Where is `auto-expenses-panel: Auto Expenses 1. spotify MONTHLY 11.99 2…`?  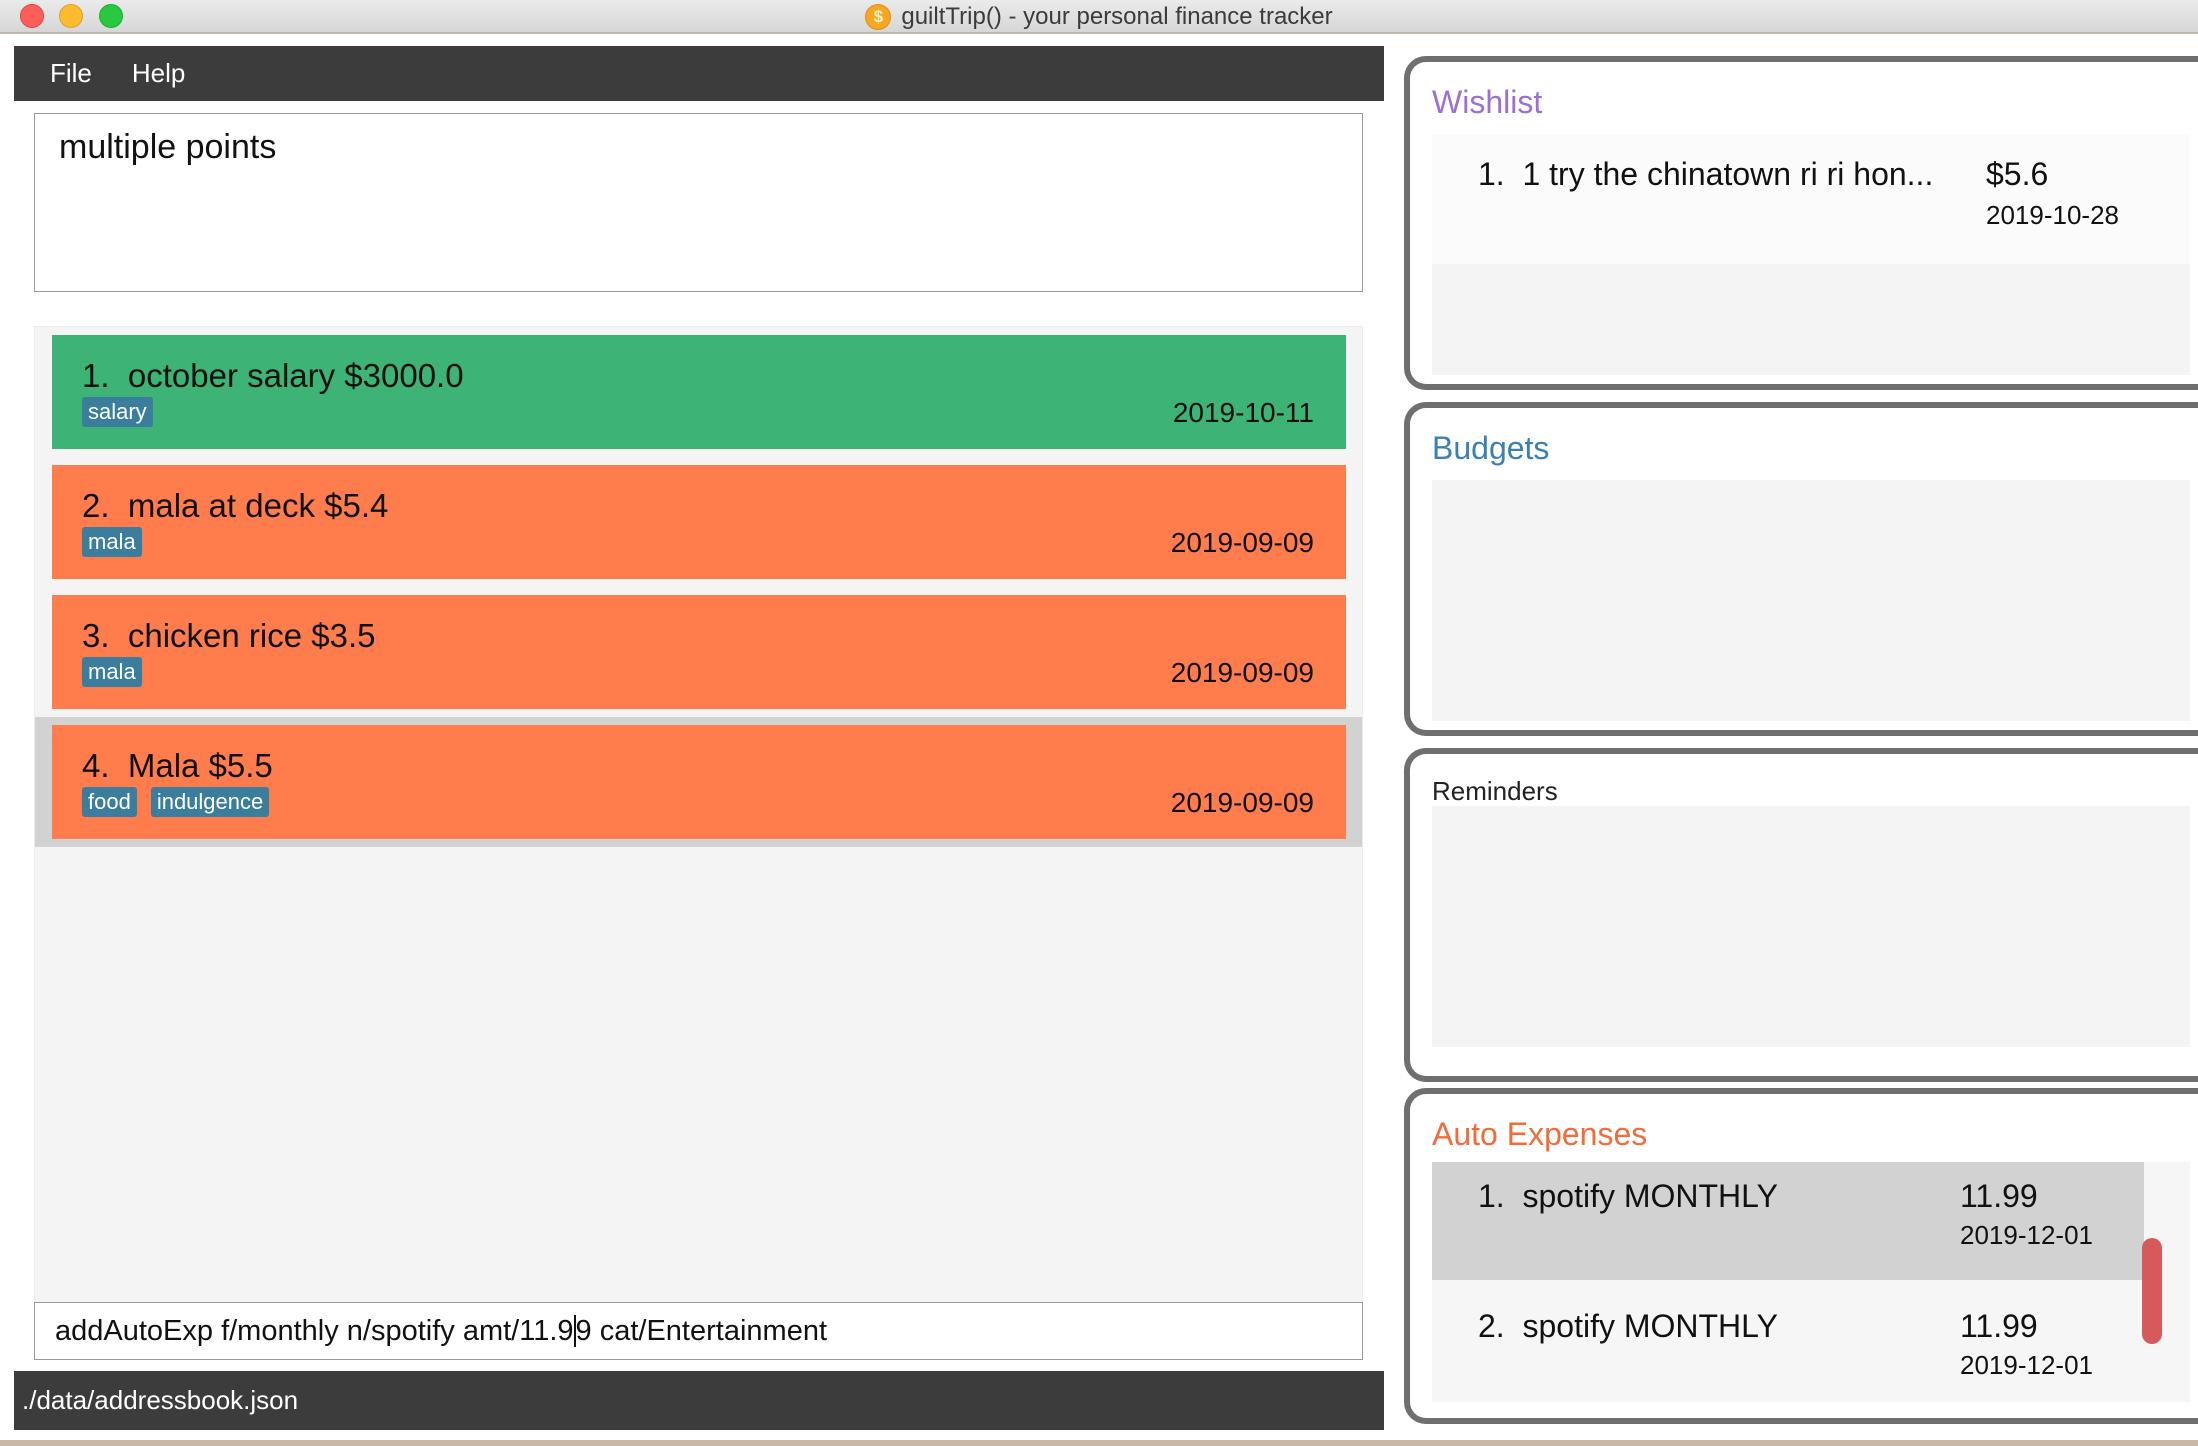 auto-expenses-panel: Auto Expenses 1. spotify MONTHLY 11.99 2… is located at coordinates (1801, 1256).